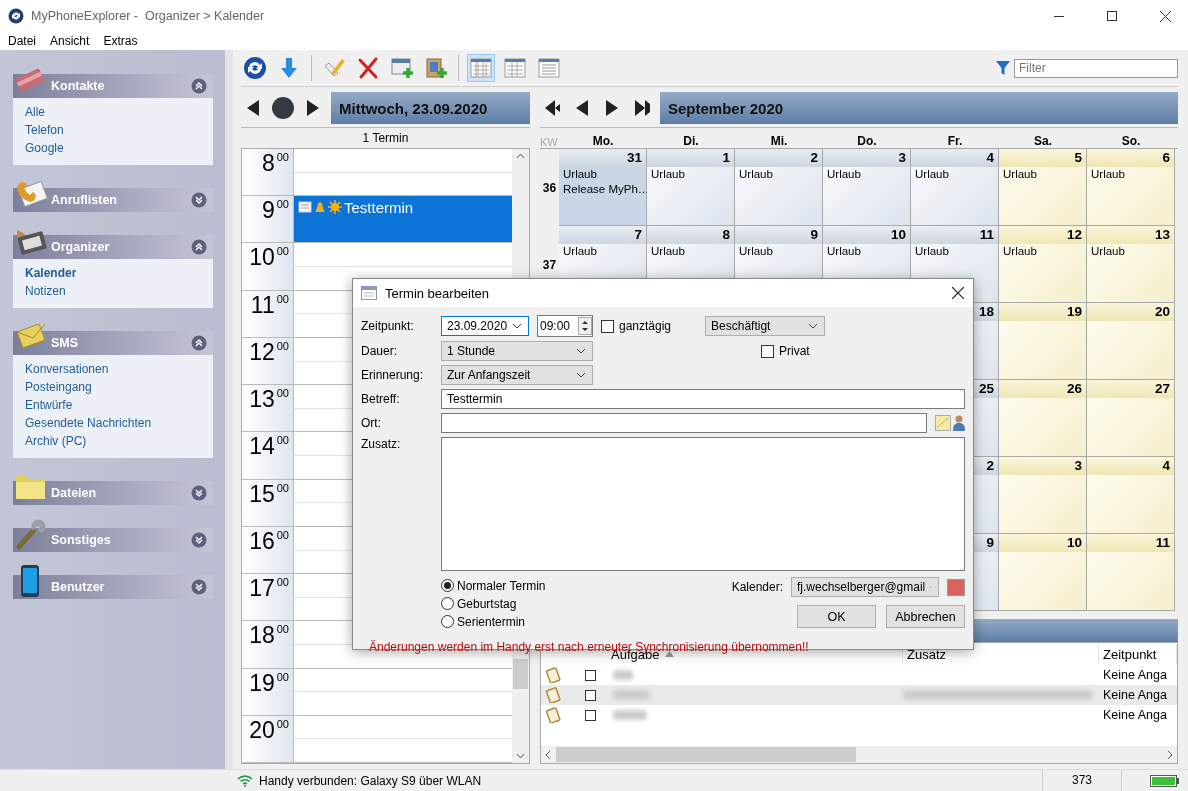 The width and height of the screenshot is (1188, 791). I want to click on cancel-button: Abbrechen, so click(925, 616).